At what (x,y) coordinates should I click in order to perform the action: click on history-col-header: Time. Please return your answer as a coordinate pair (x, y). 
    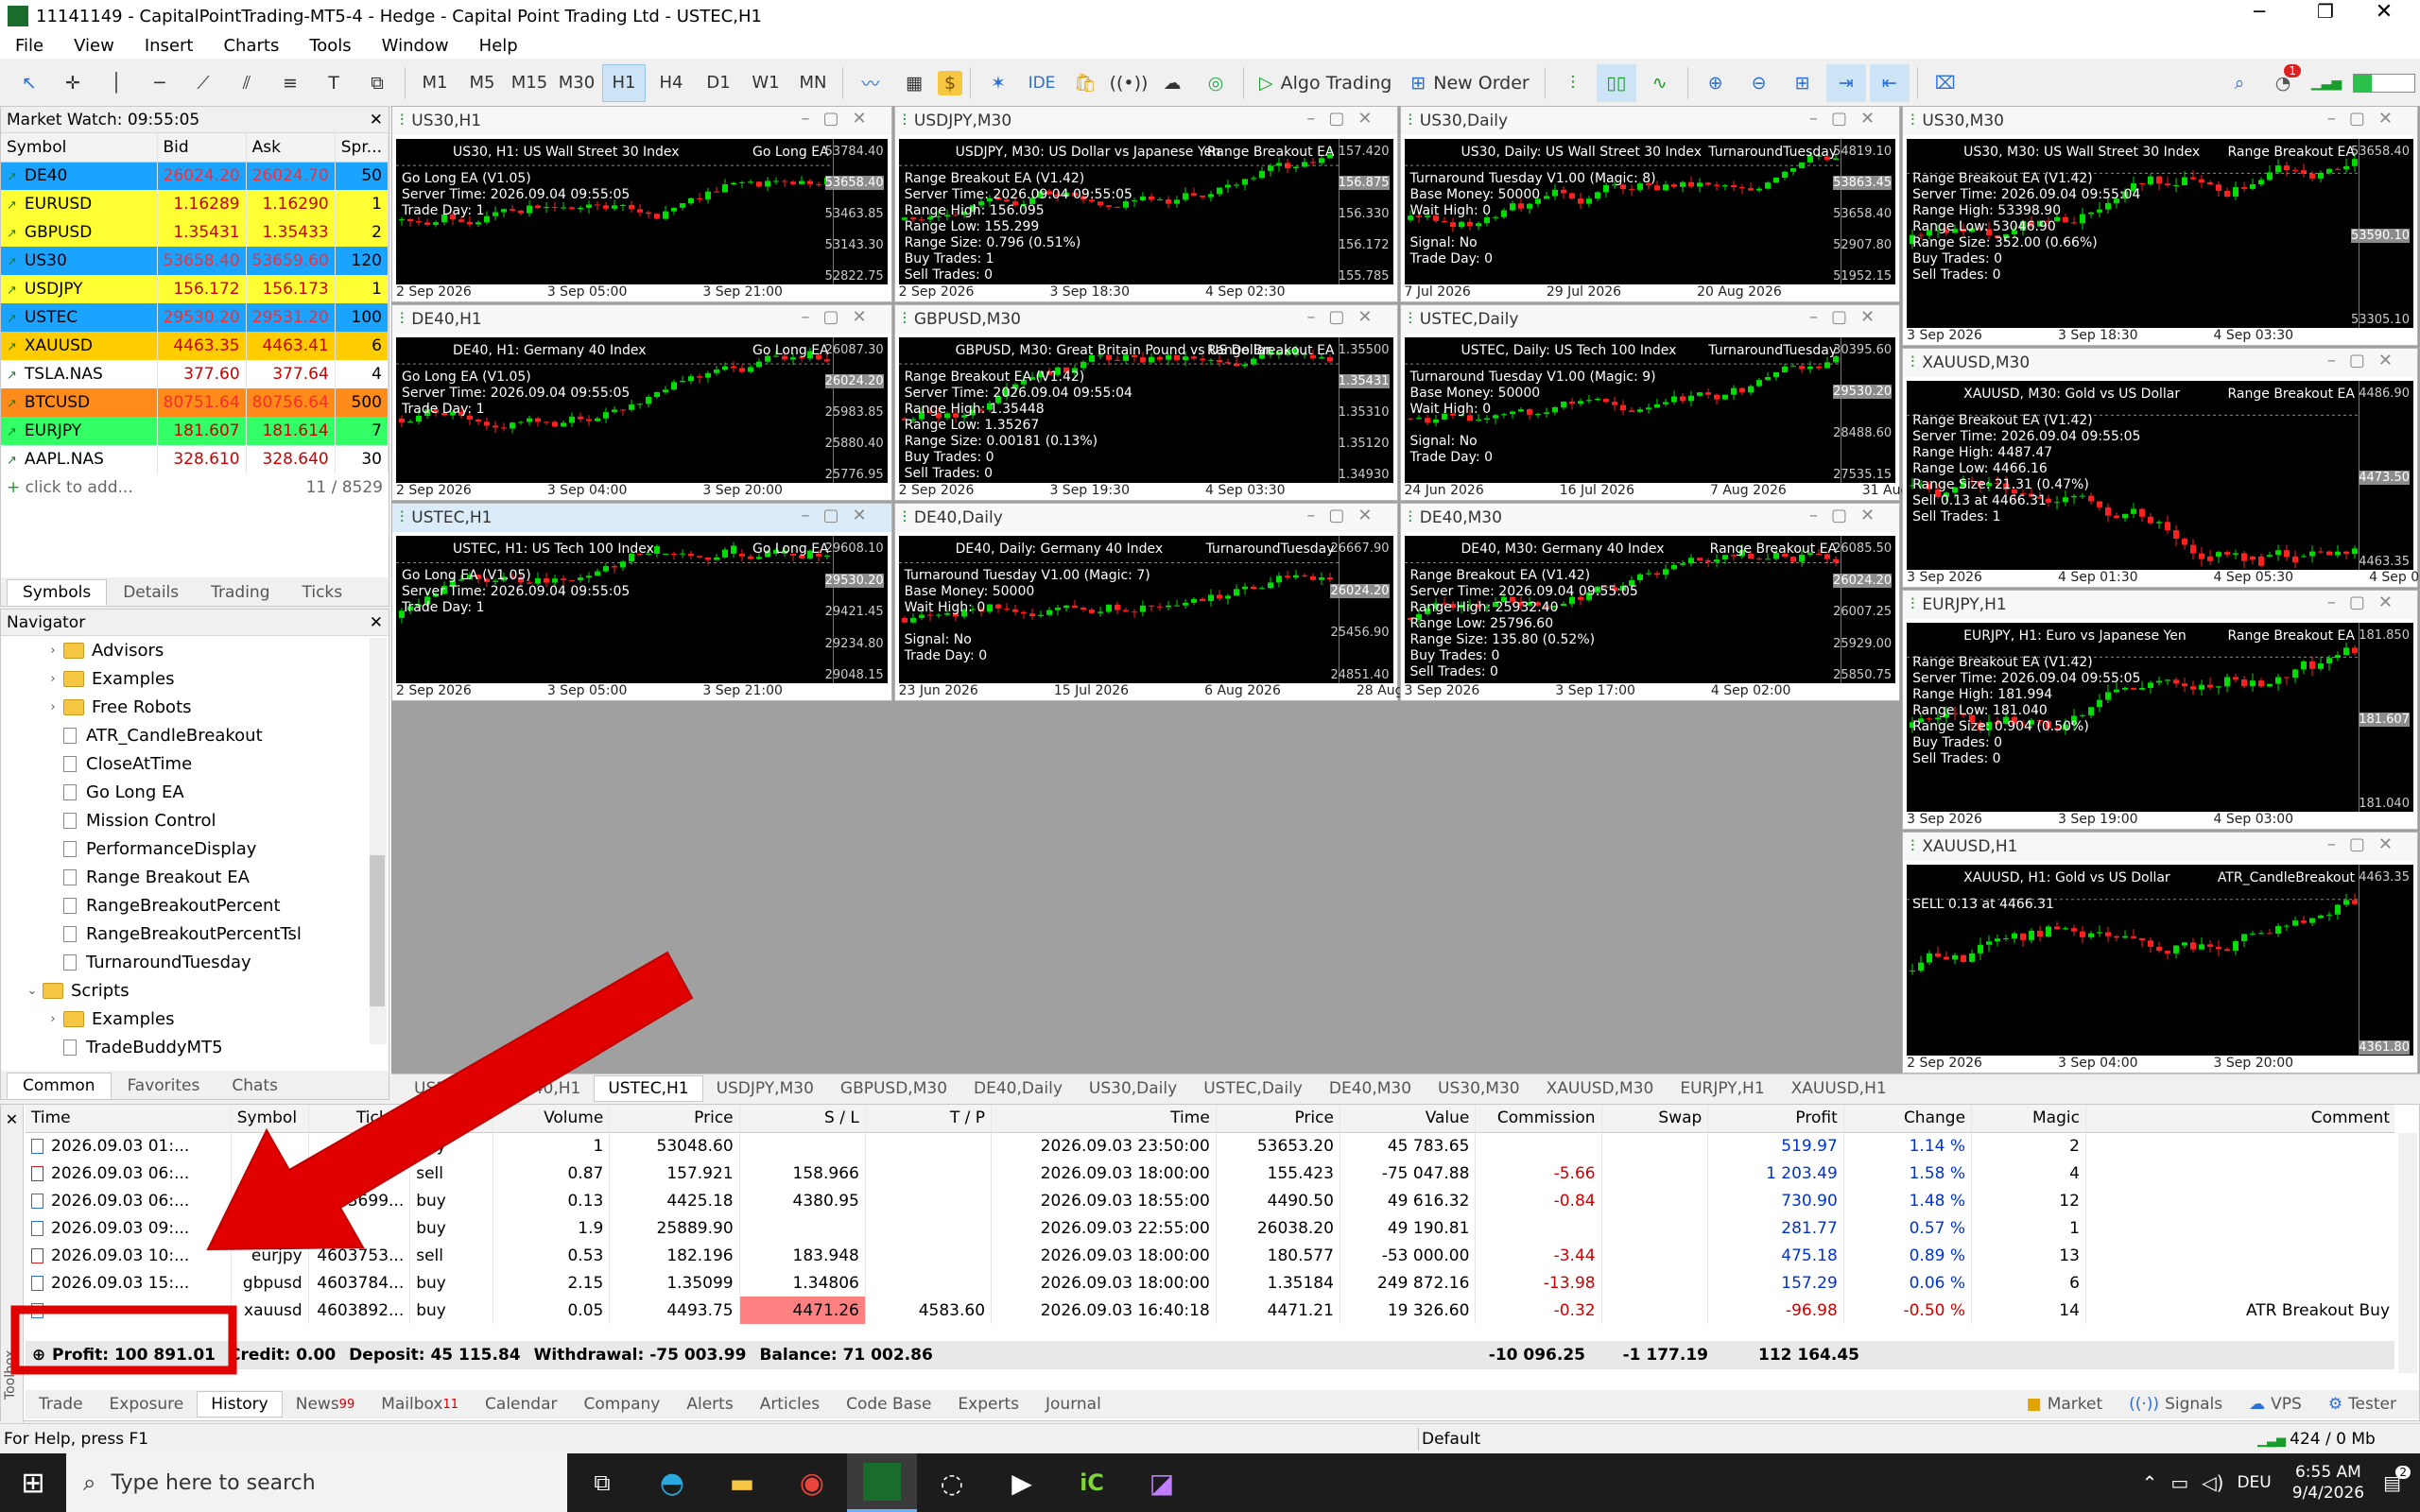
    Looking at the image, I should click on (1104, 1119).